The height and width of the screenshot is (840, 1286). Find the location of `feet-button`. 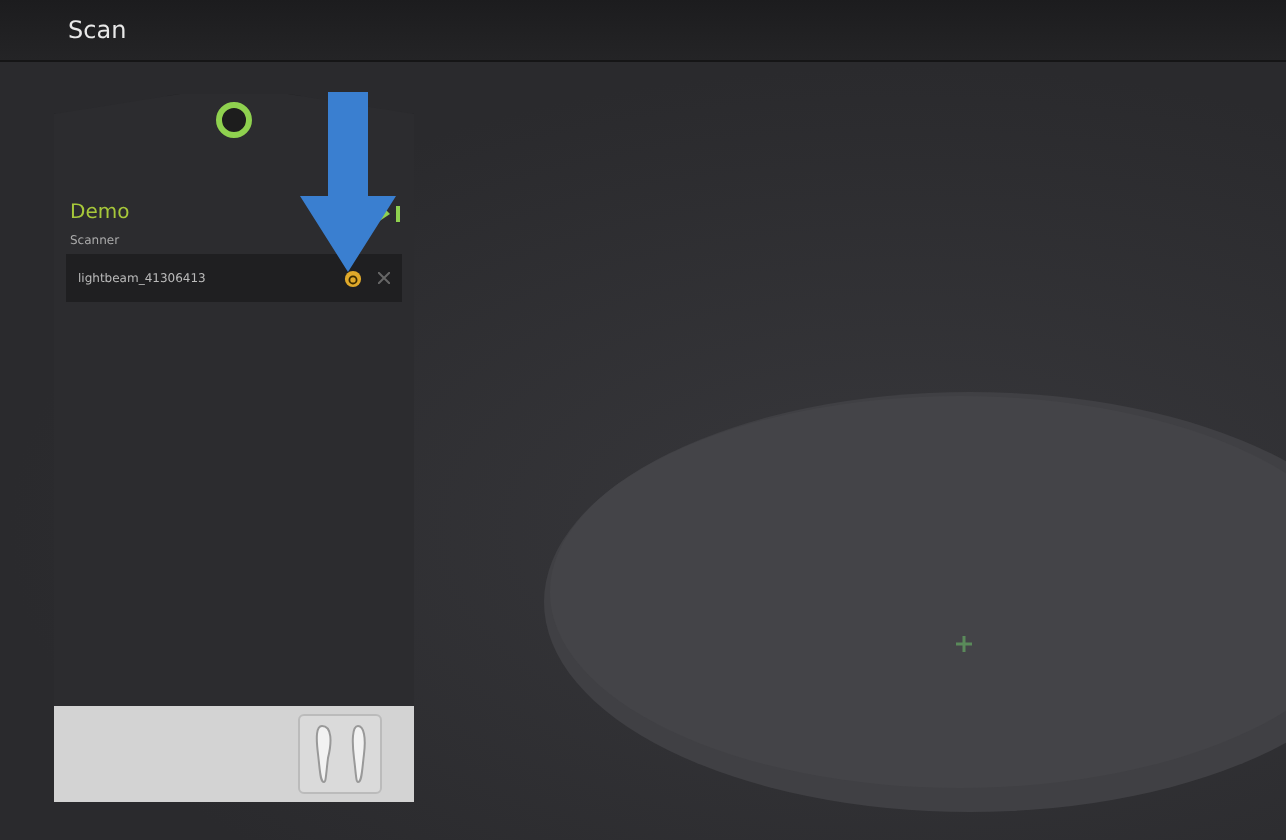

feet-button is located at coordinates (340, 754).